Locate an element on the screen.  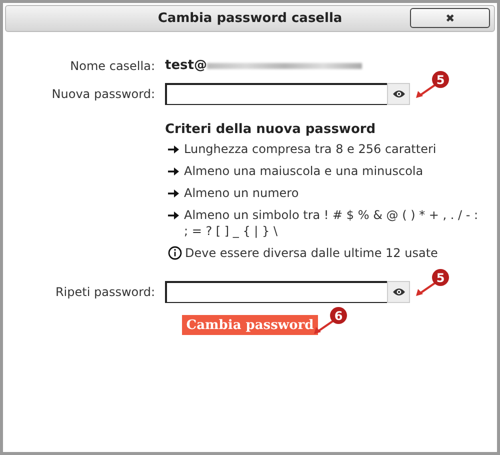
field-label: Nuova password: is located at coordinates (103, 94).